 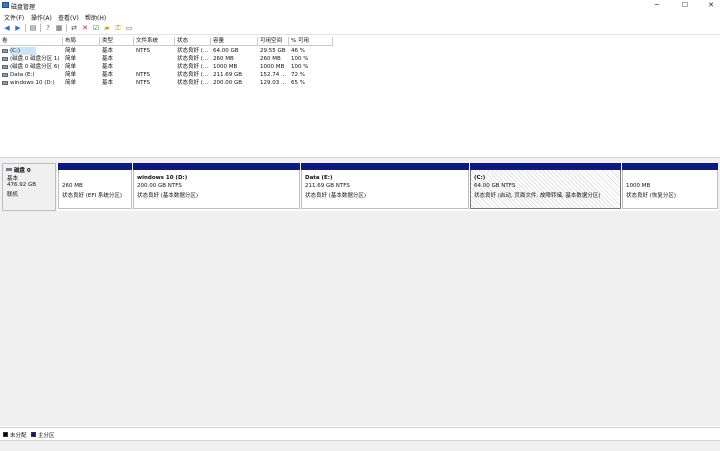 I want to click on properties-icon: ▦, so click(x=59, y=28).